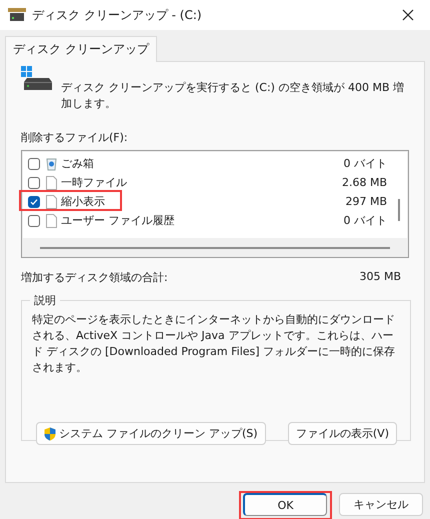  I want to click on total-value: 305 MB, so click(380, 277).